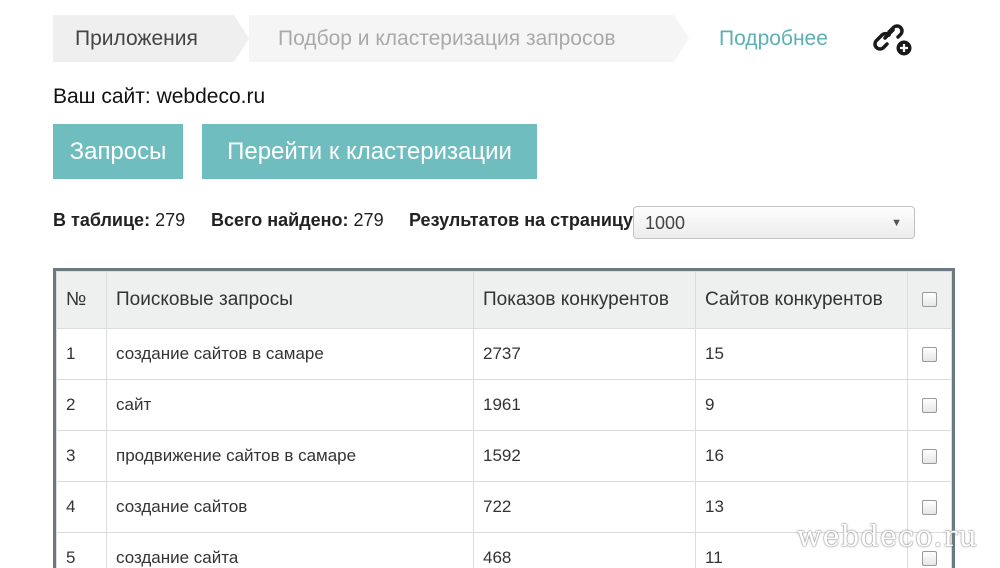  Describe the element at coordinates (211, 96) in the screenshot. I see `site-value: webdeco.ru` at that location.